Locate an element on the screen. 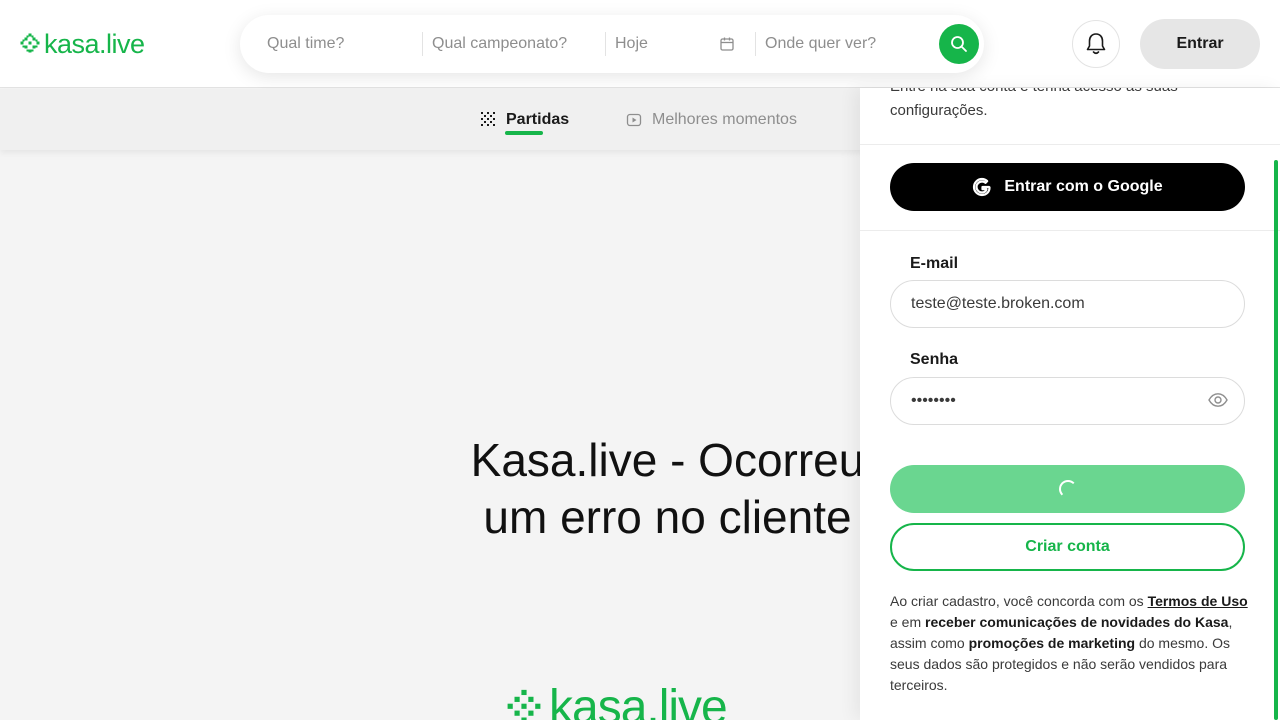 The height and width of the screenshot is (720, 1280). password-label: Senha is located at coordinates (934, 359).